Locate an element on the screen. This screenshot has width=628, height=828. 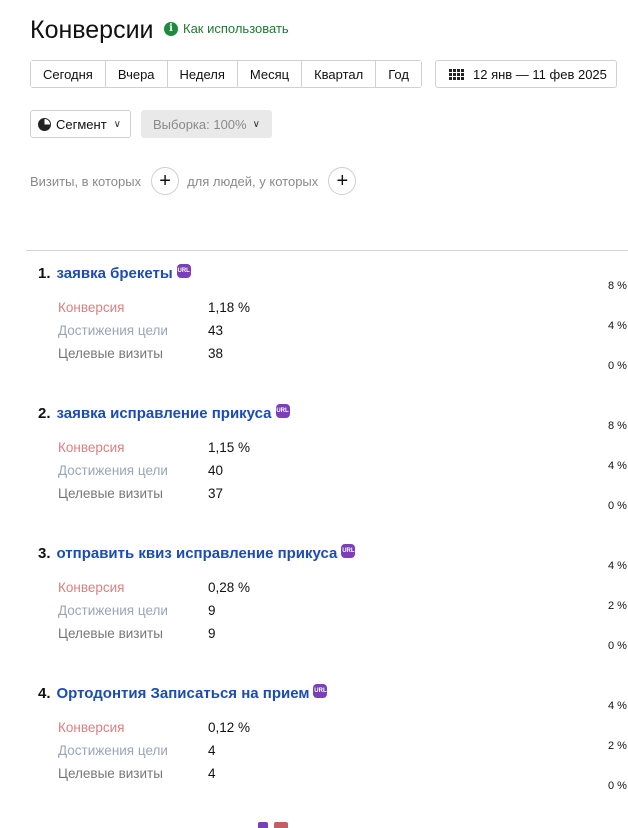
goal-name-link: Ортодонтия Записаться на прием is located at coordinates (183, 693).